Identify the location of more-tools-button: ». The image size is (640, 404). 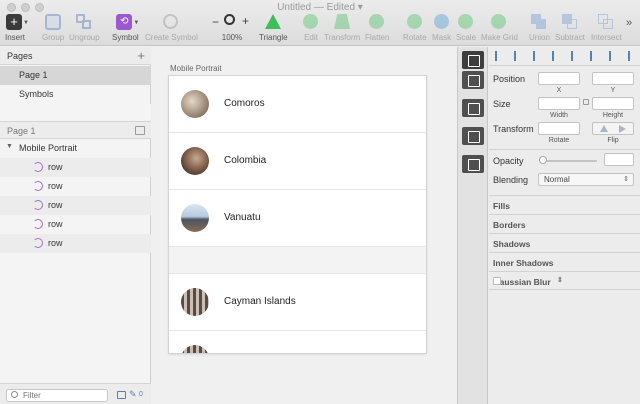
(629, 23).